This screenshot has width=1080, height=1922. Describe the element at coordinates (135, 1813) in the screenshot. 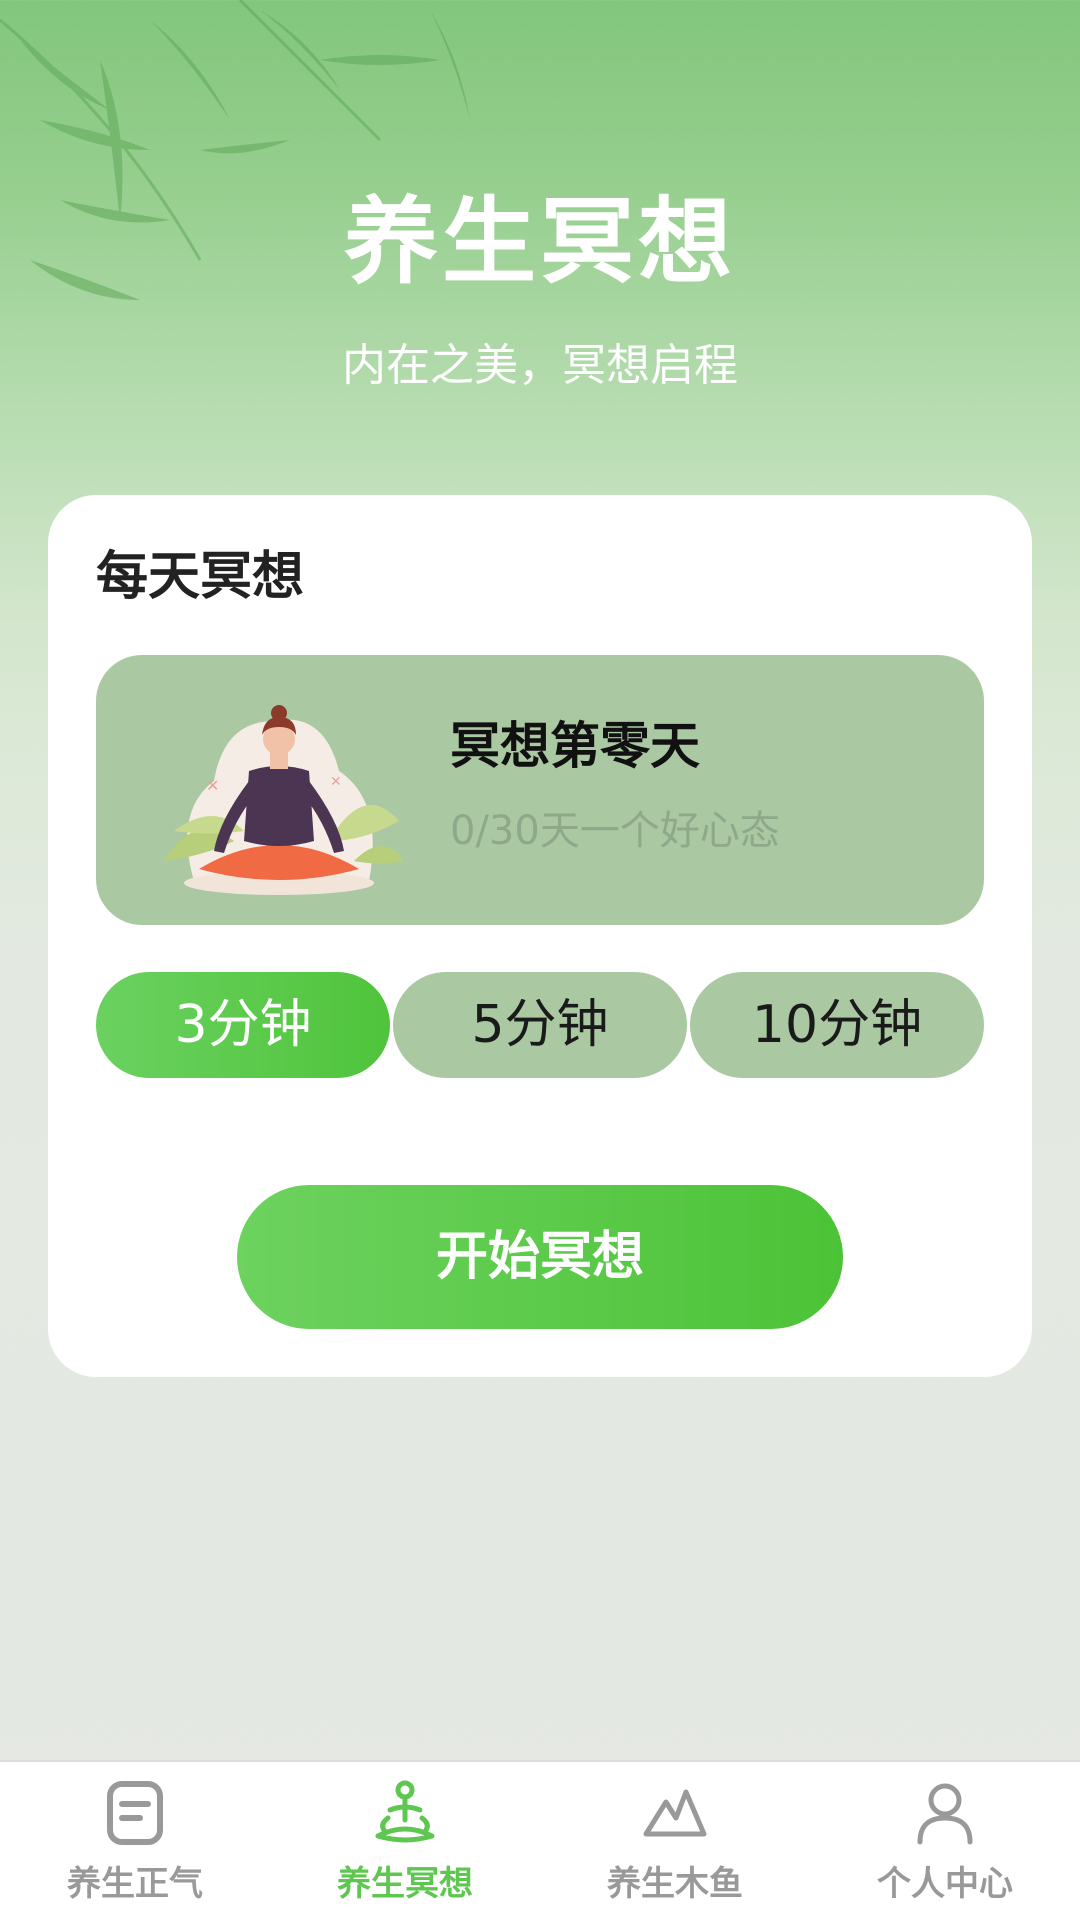

I see `document-icon` at that location.